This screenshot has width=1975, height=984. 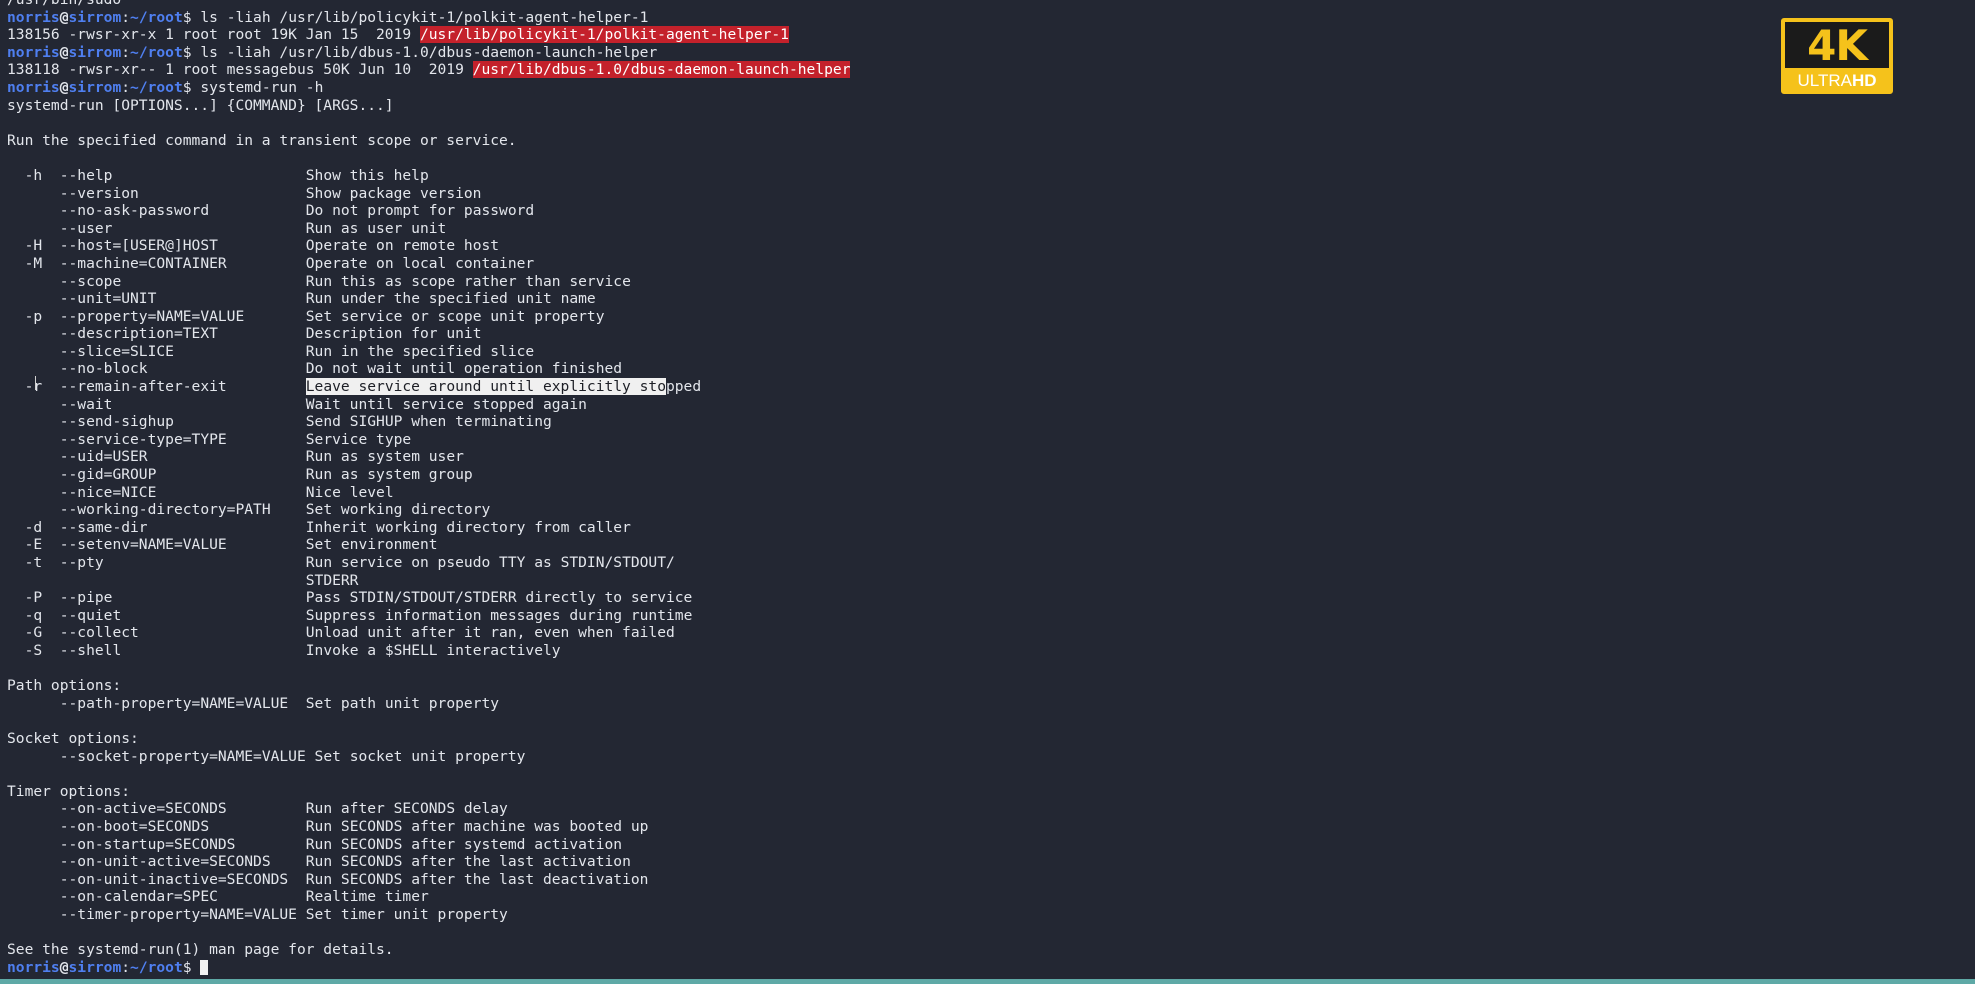 I want to click on option-description: Set path unit property, so click(x=402, y=703).